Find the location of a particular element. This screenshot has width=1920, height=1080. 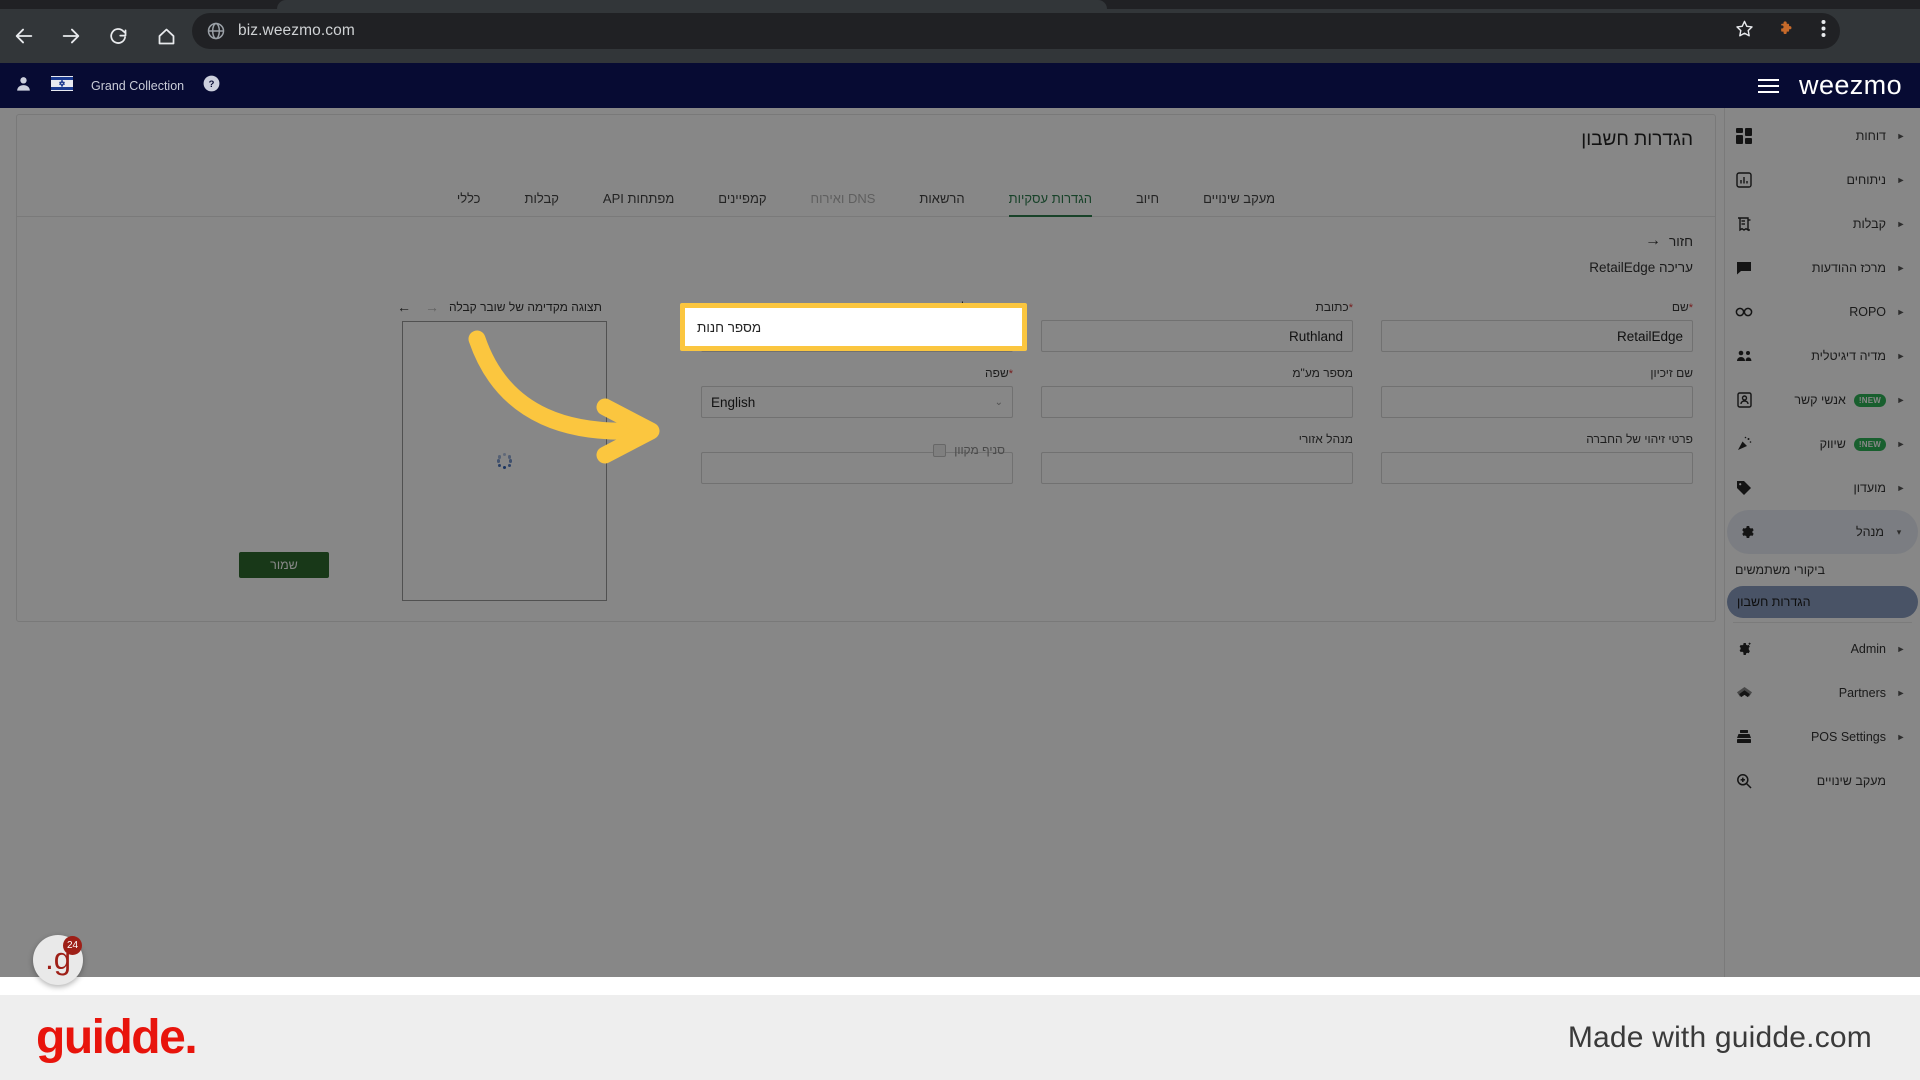

tab-gap is located at coordinates (138, 4).